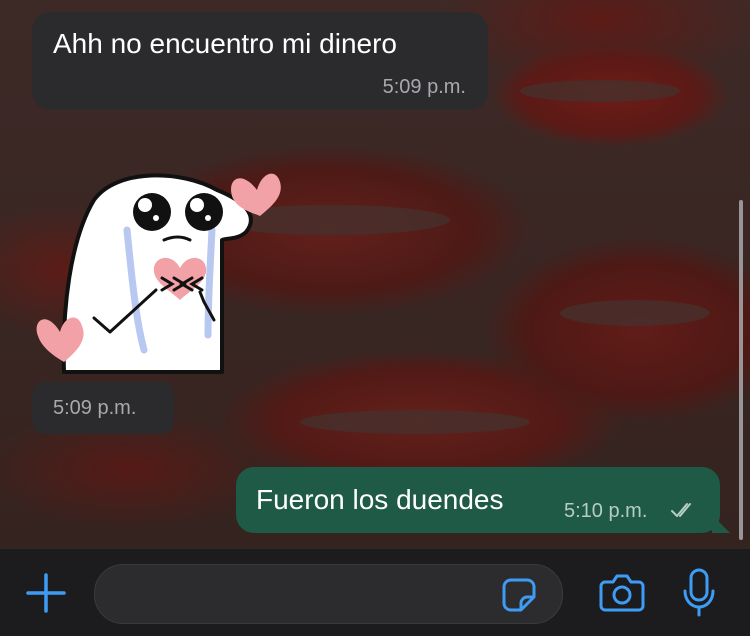  Describe the element at coordinates (46, 593) in the screenshot. I see `plus-icon` at that location.